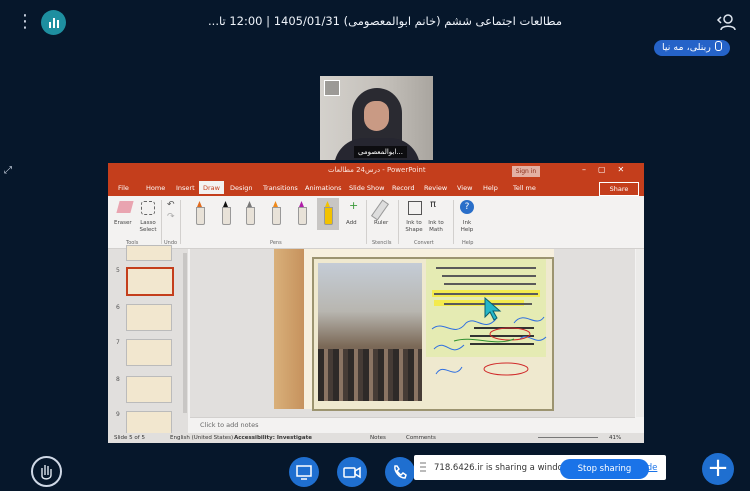  I want to click on tab-view: View, so click(464, 188).